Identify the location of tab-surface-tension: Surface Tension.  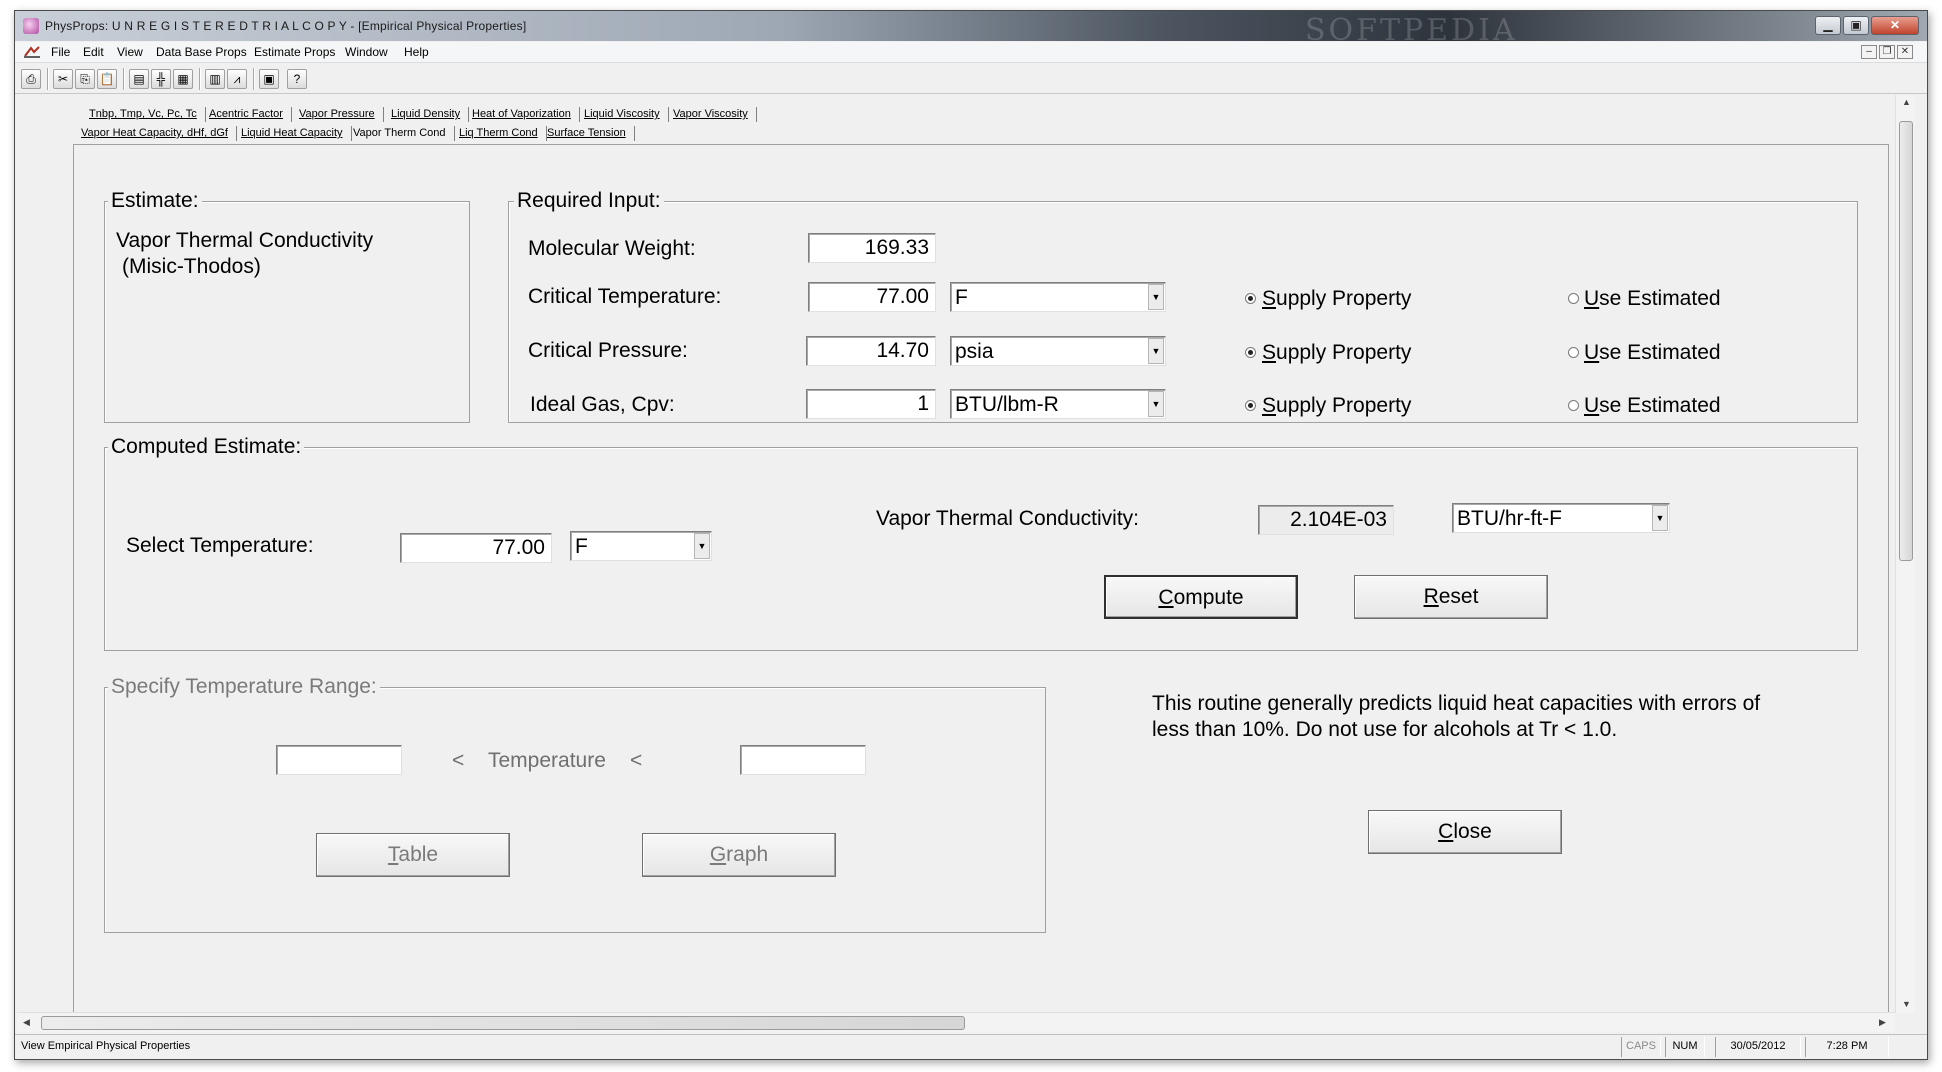
(591, 133).